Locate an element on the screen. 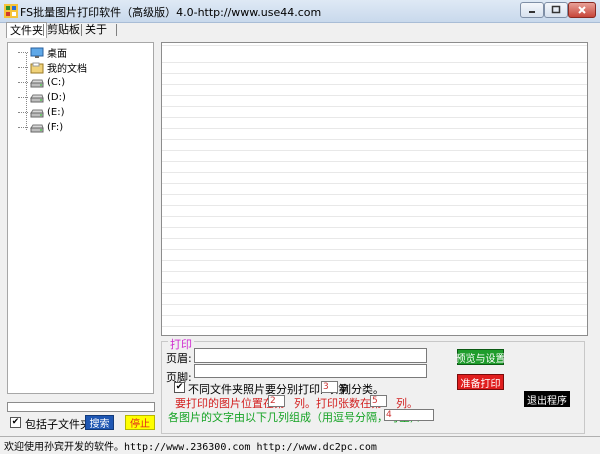 This screenshot has width=600, height=454. exit-button: 退出程序 is located at coordinates (547, 399).